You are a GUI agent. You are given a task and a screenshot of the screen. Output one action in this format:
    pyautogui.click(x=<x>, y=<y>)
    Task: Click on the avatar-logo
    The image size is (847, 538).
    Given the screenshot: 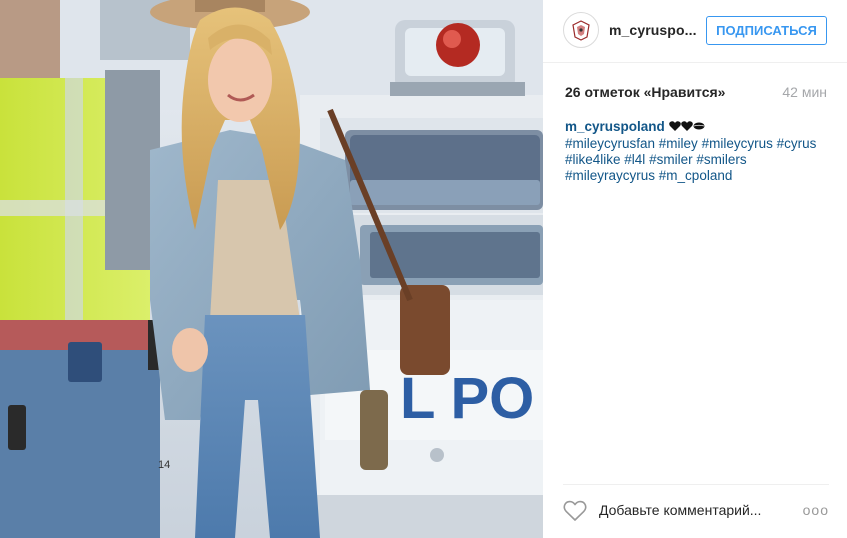 What is the action you would take?
    pyautogui.click(x=581, y=30)
    